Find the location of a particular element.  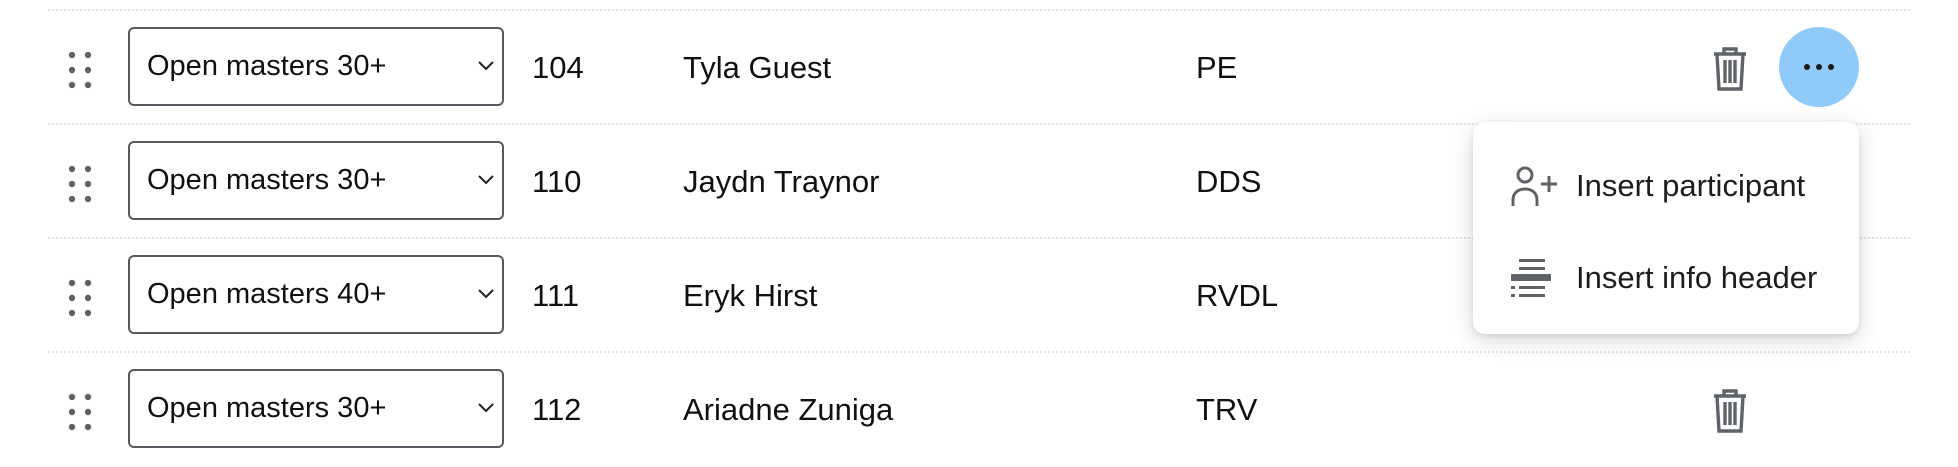

club-code: PE is located at coordinates (1217, 67).